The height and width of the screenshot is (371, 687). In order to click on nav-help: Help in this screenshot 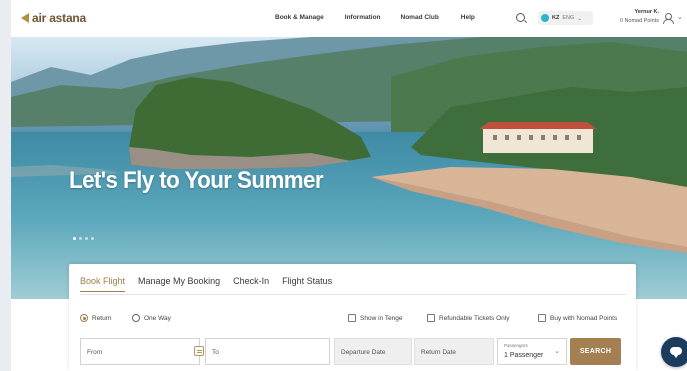, I will do `click(468, 17)`.